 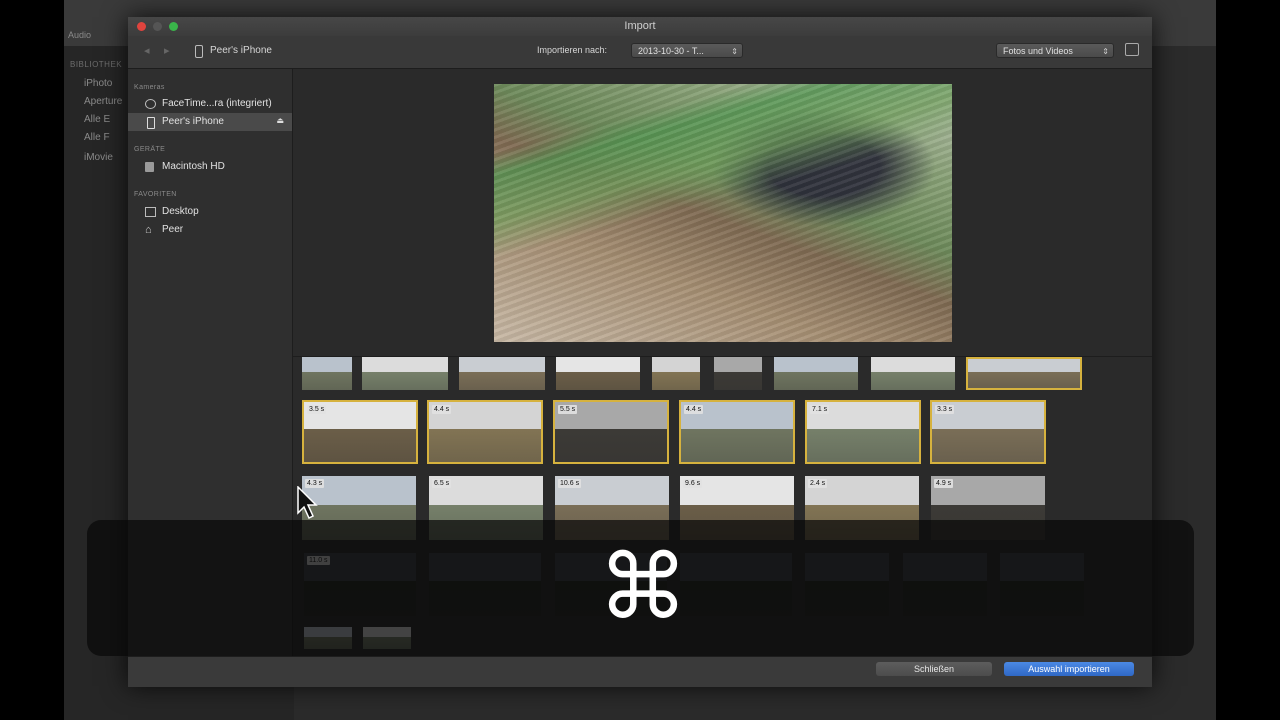 What do you see at coordinates (307, 503) in the screenshot?
I see `mouse-pointer-icon` at bounding box center [307, 503].